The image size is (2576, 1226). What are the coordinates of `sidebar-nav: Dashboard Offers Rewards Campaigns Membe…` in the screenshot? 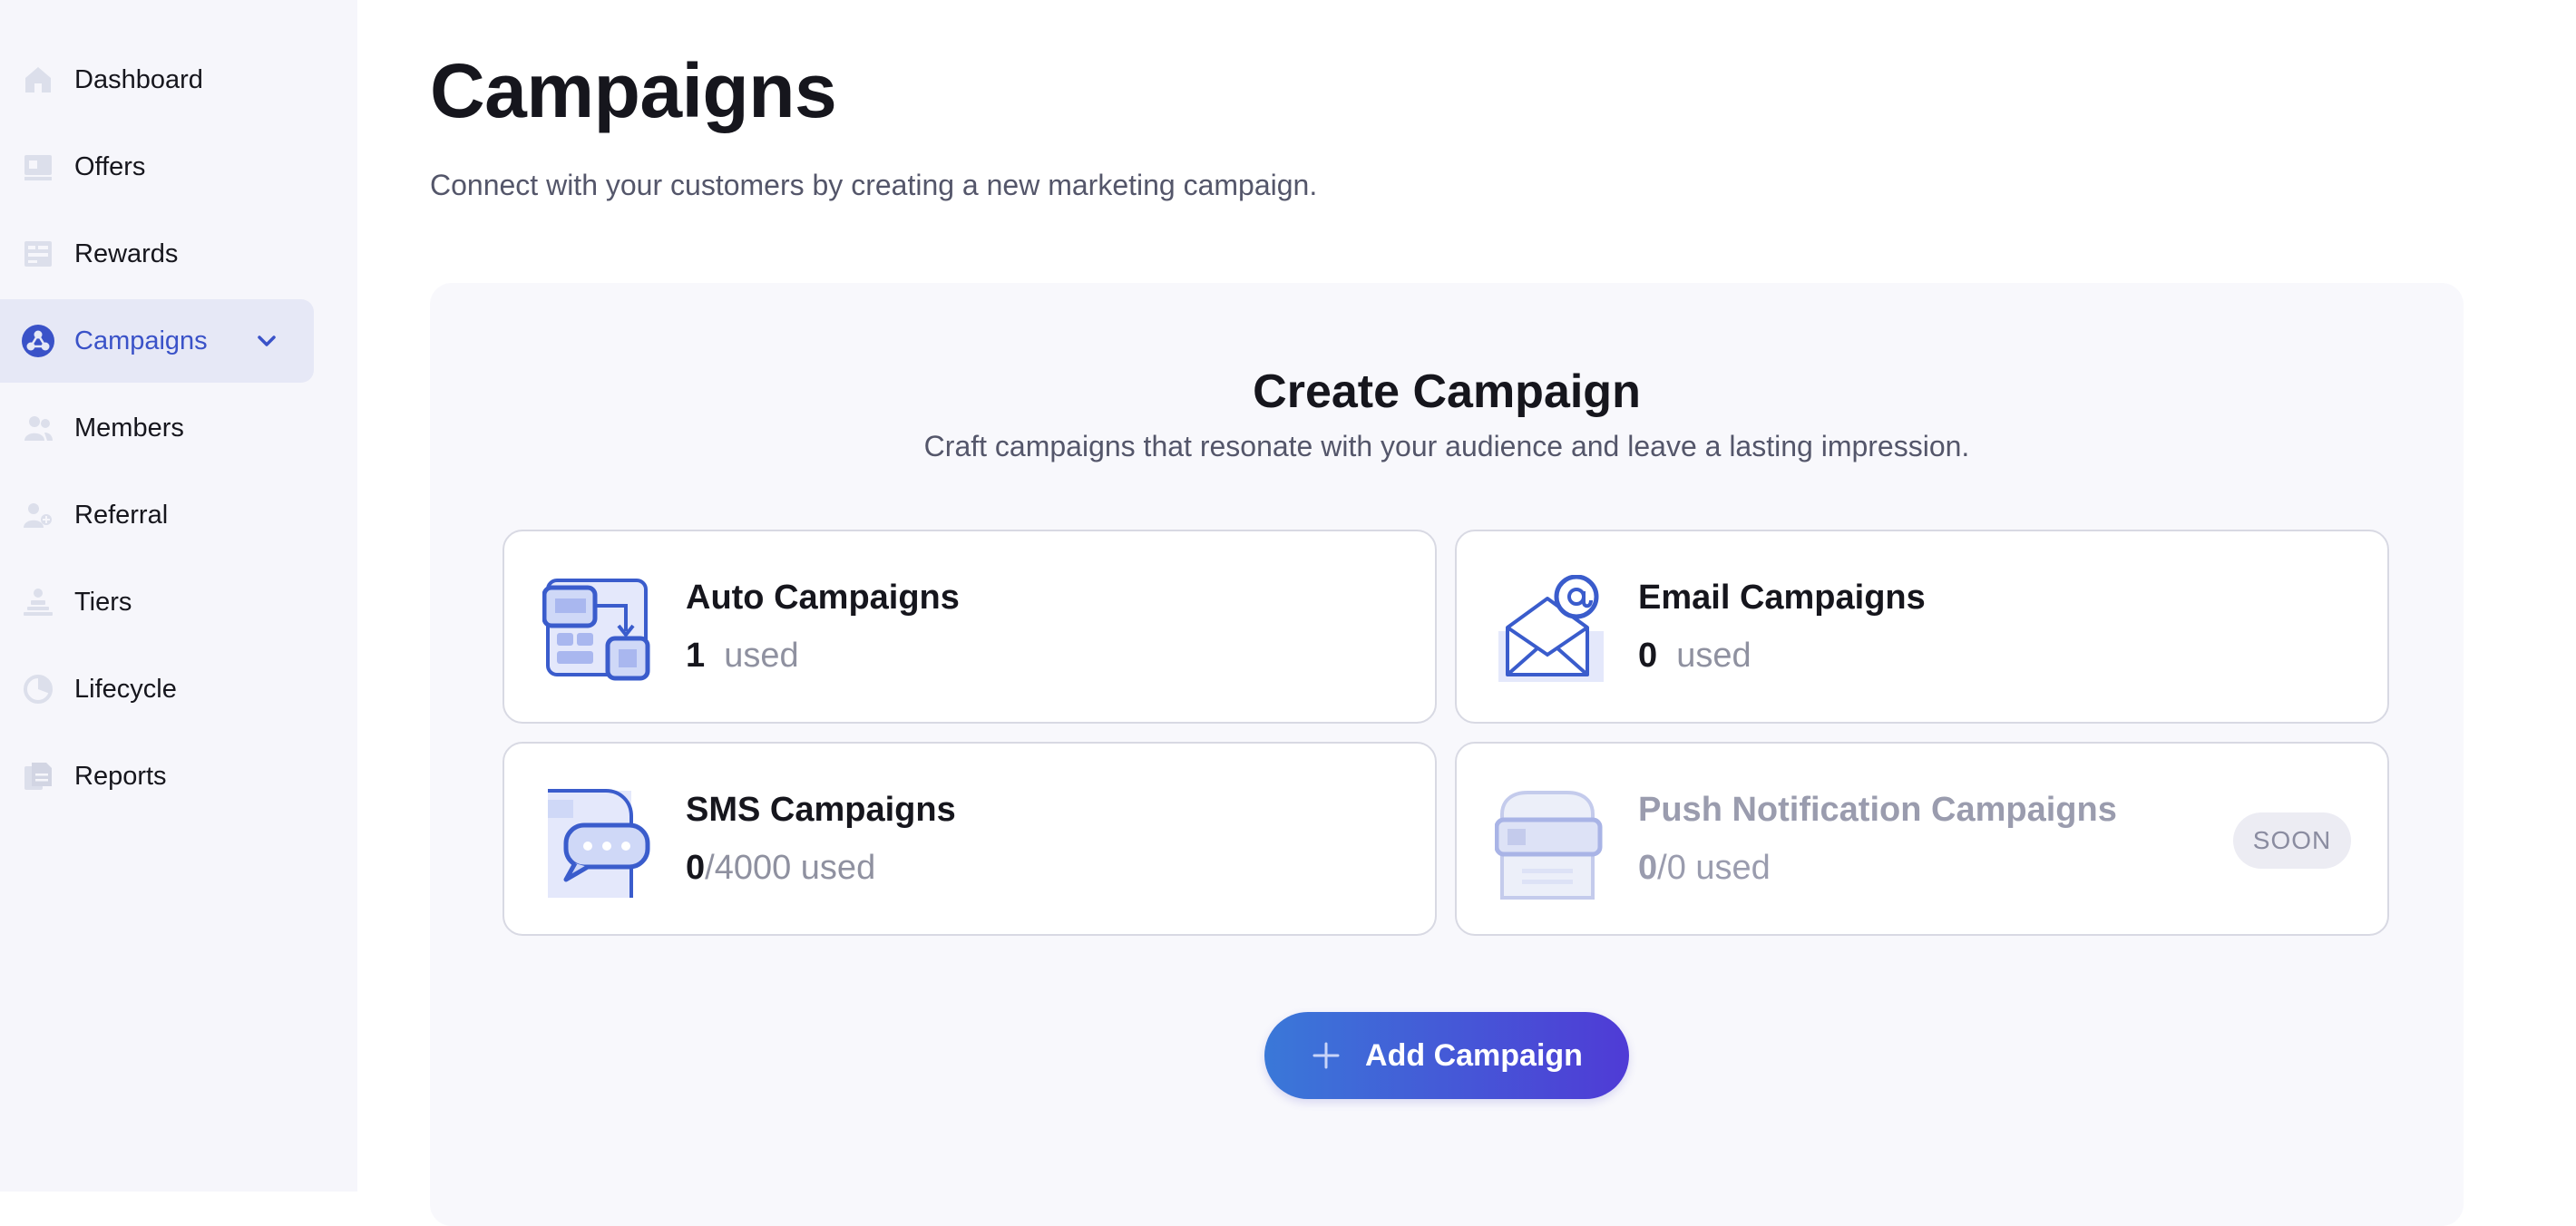 It's located at (178, 428).